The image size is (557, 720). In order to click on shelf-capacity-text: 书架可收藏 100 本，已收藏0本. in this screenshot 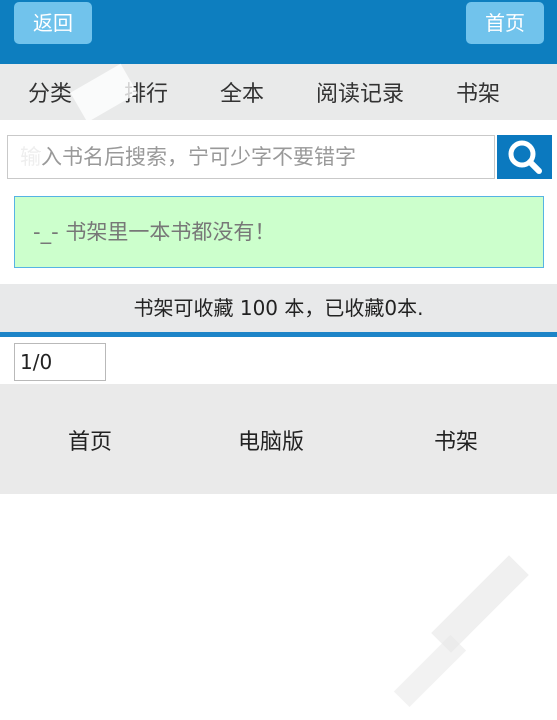, I will do `click(278, 308)`.